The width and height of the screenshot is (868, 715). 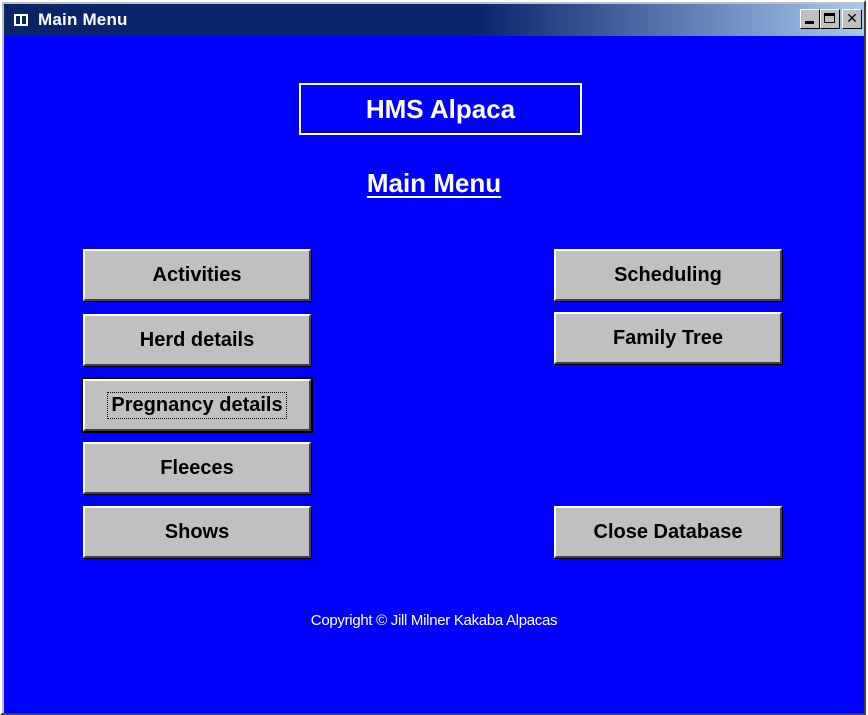 I want to click on activities-button: Activities, so click(x=197, y=275).